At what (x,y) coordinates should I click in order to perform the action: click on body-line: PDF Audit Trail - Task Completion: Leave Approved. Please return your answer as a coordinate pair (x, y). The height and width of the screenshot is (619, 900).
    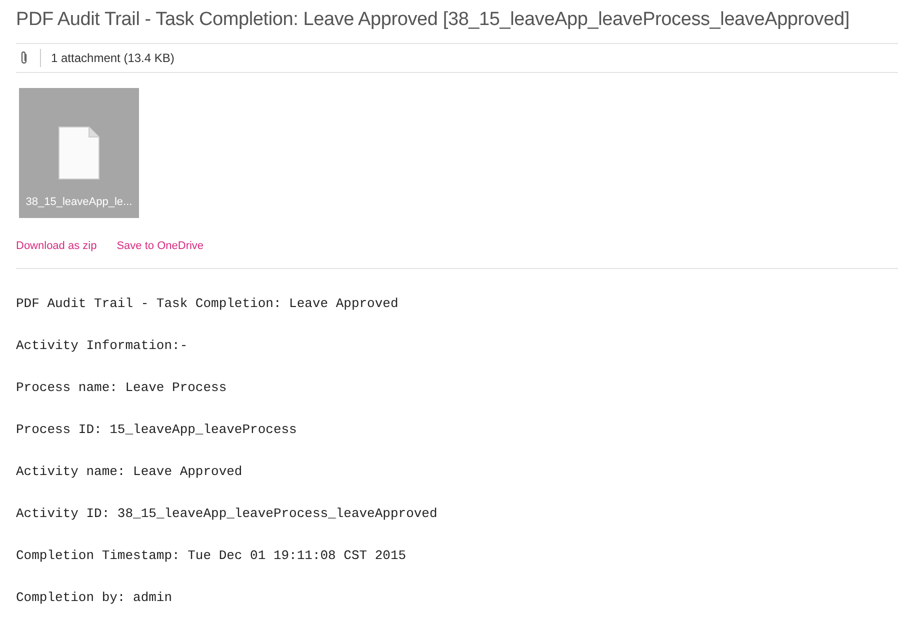
    Looking at the image, I should click on (208, 303).